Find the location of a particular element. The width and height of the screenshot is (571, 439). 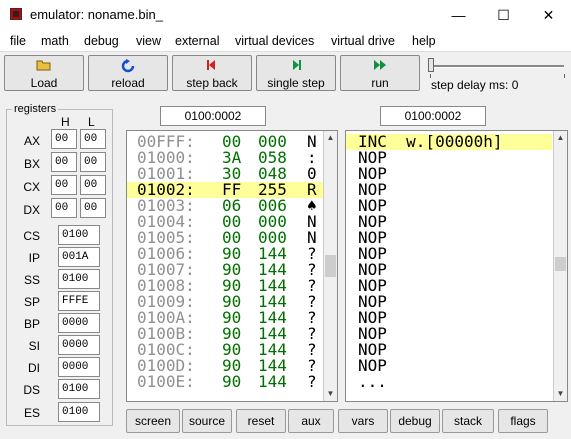

minimize-button: — is located at coordinates (458, 15).